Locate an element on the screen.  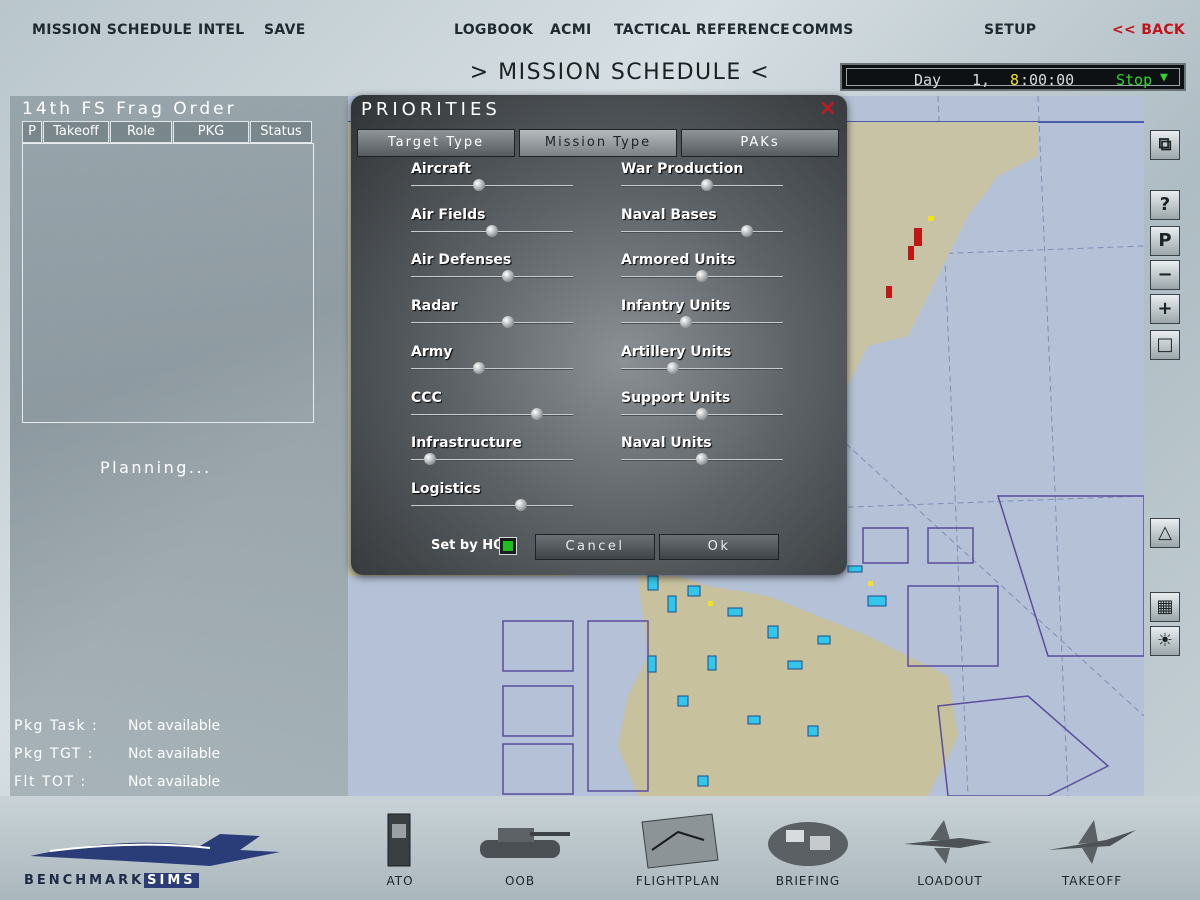
column-takeoff: Takeoff is located at coordinates (76, 132).